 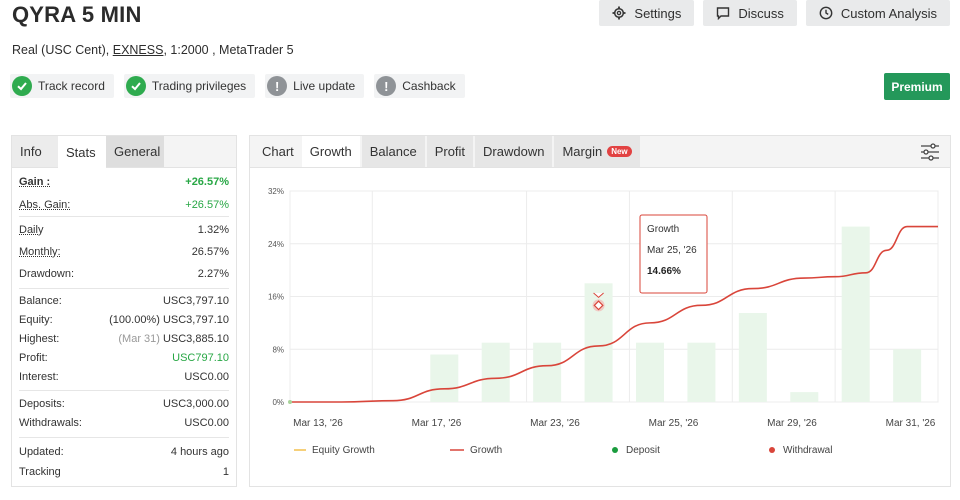 What do you see at coordinates (200, 357) in the screenshot?
I see `row-value: USC797.10` at bounding box center [200, 357].